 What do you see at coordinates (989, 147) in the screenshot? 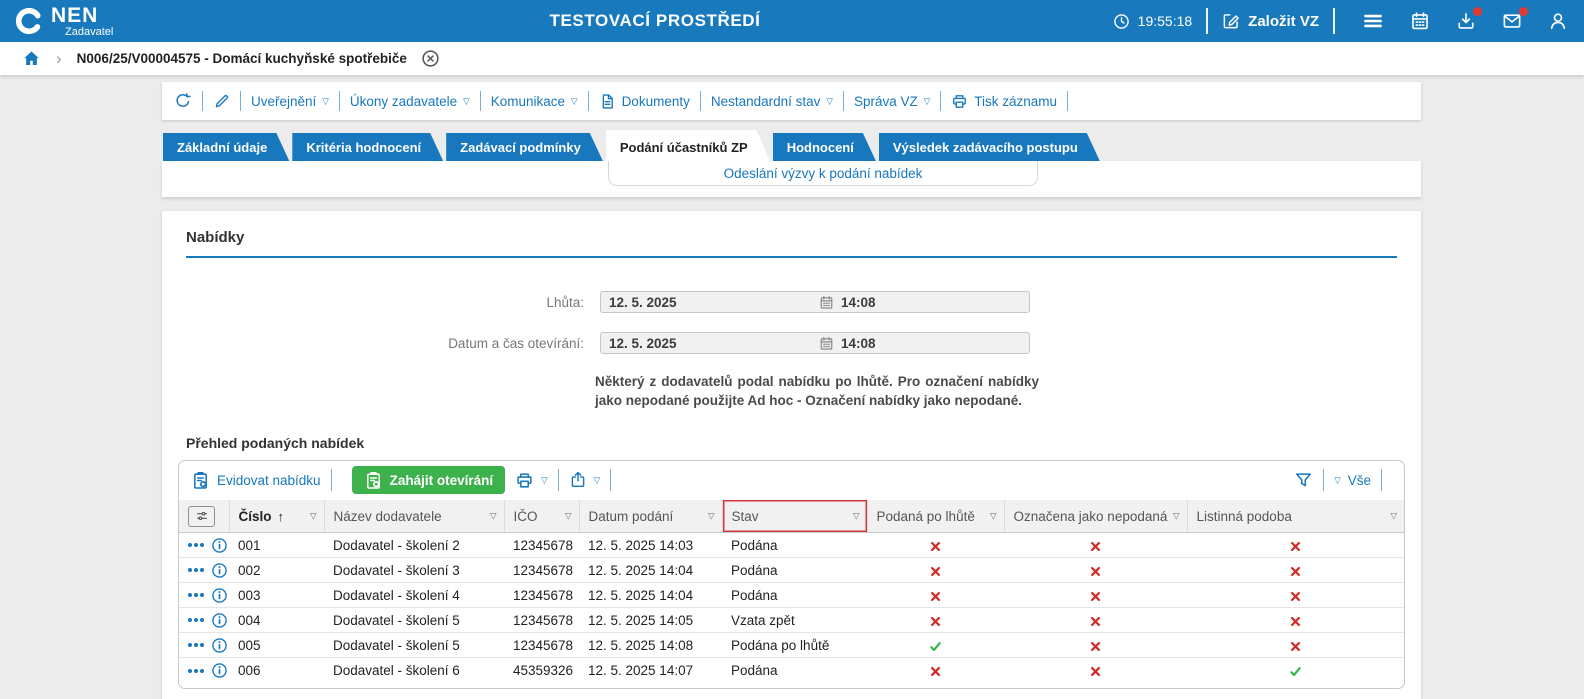
I see `tab-vysledek-zadavaciho-postupu: Výsledek zadávacího postupu` at bounding box center [989, 147].